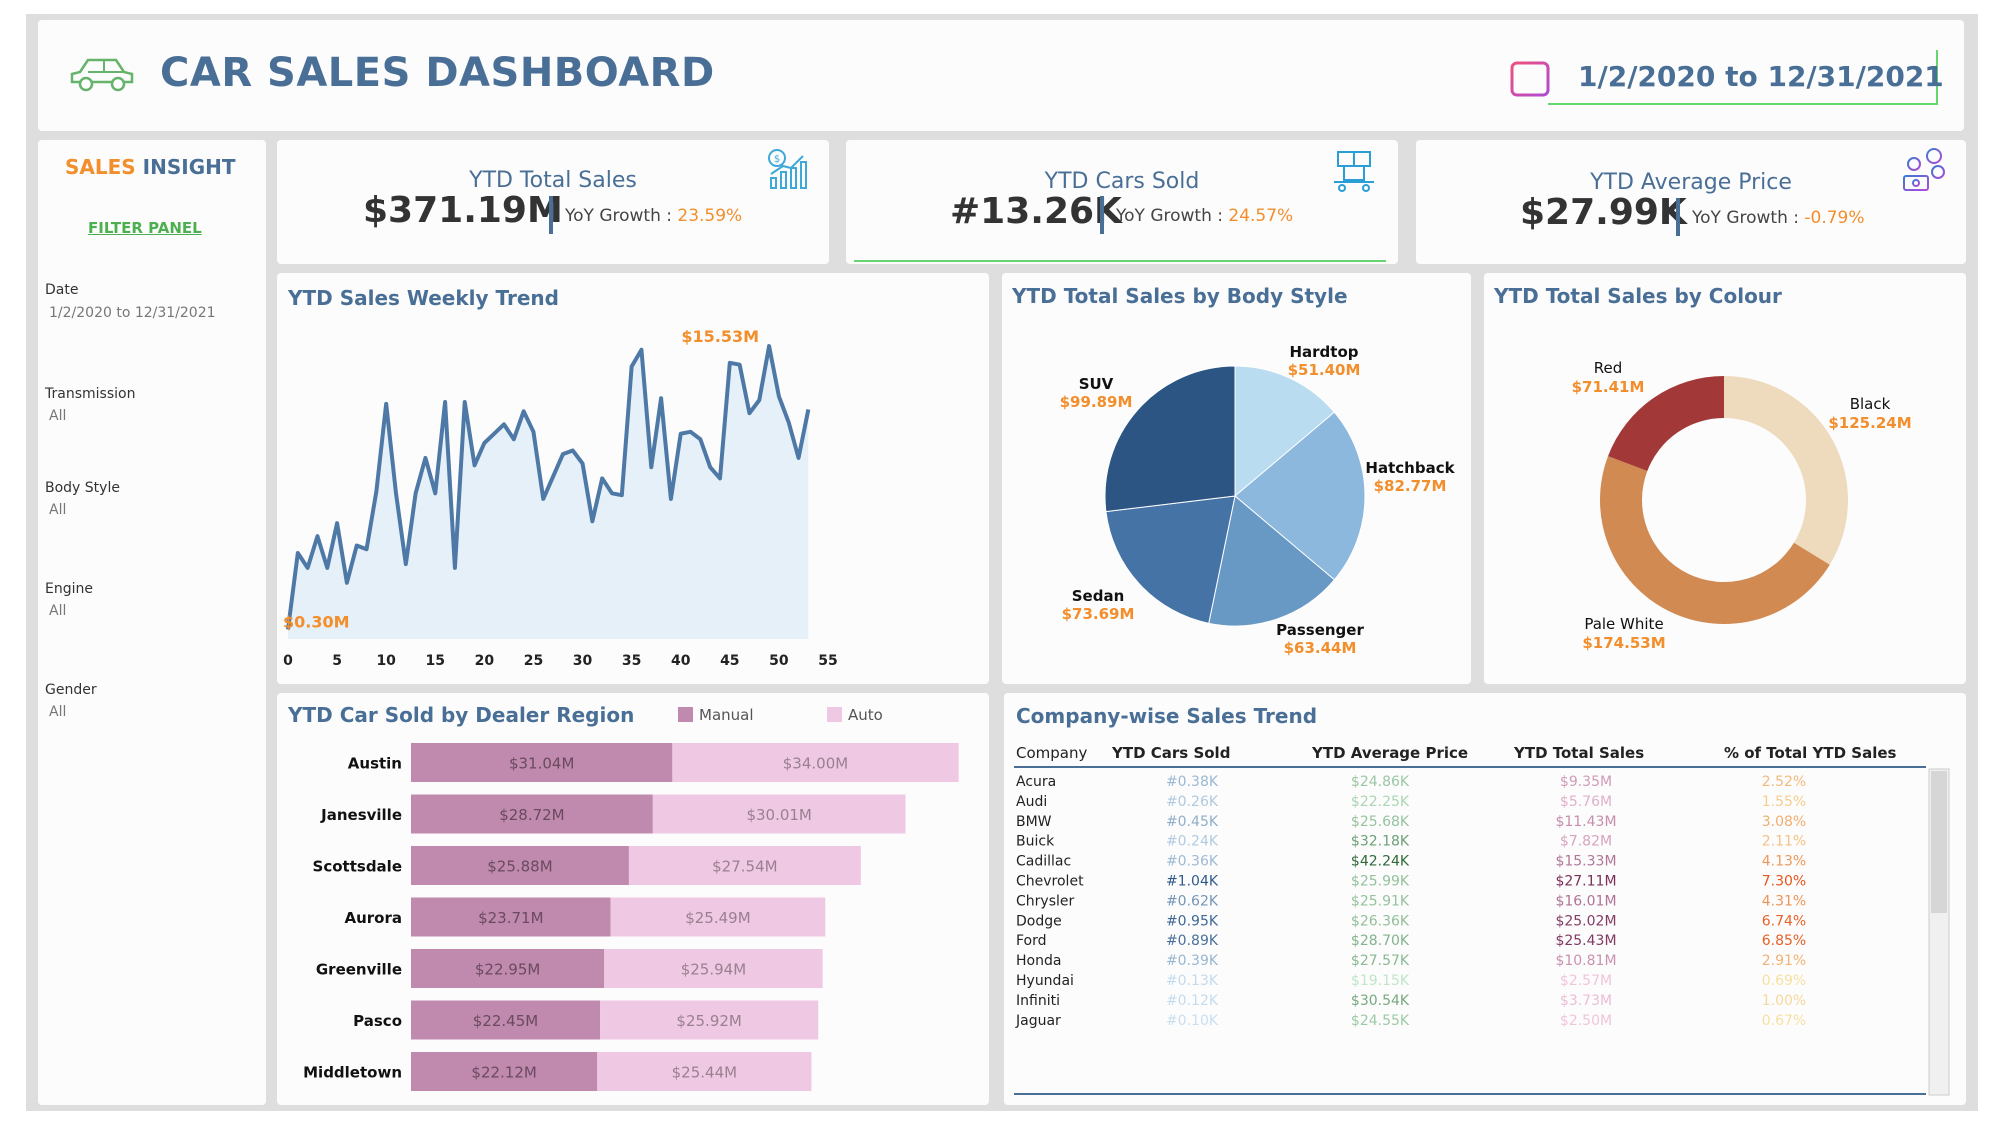 The height and width of the screenshot is (1124, 1999). Describe the element at coordinates (1784, 921) in the screenshot. I see `table-cell: 6.74%` at that location.